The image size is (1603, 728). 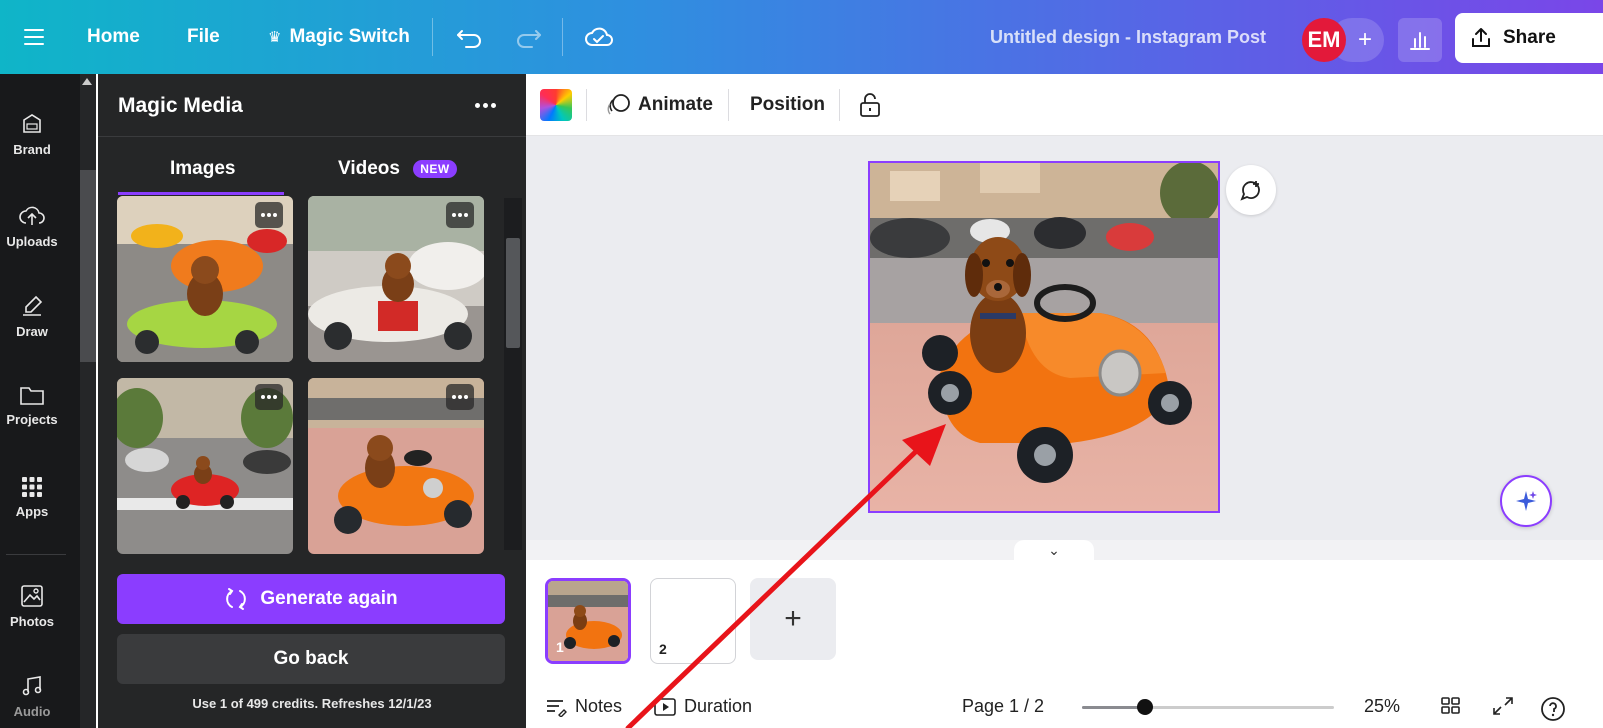 What do you see at coordinates (32, 134) in the screenshot?
I see `rail-item-brand: Brand` at bounding box center [32, 134].